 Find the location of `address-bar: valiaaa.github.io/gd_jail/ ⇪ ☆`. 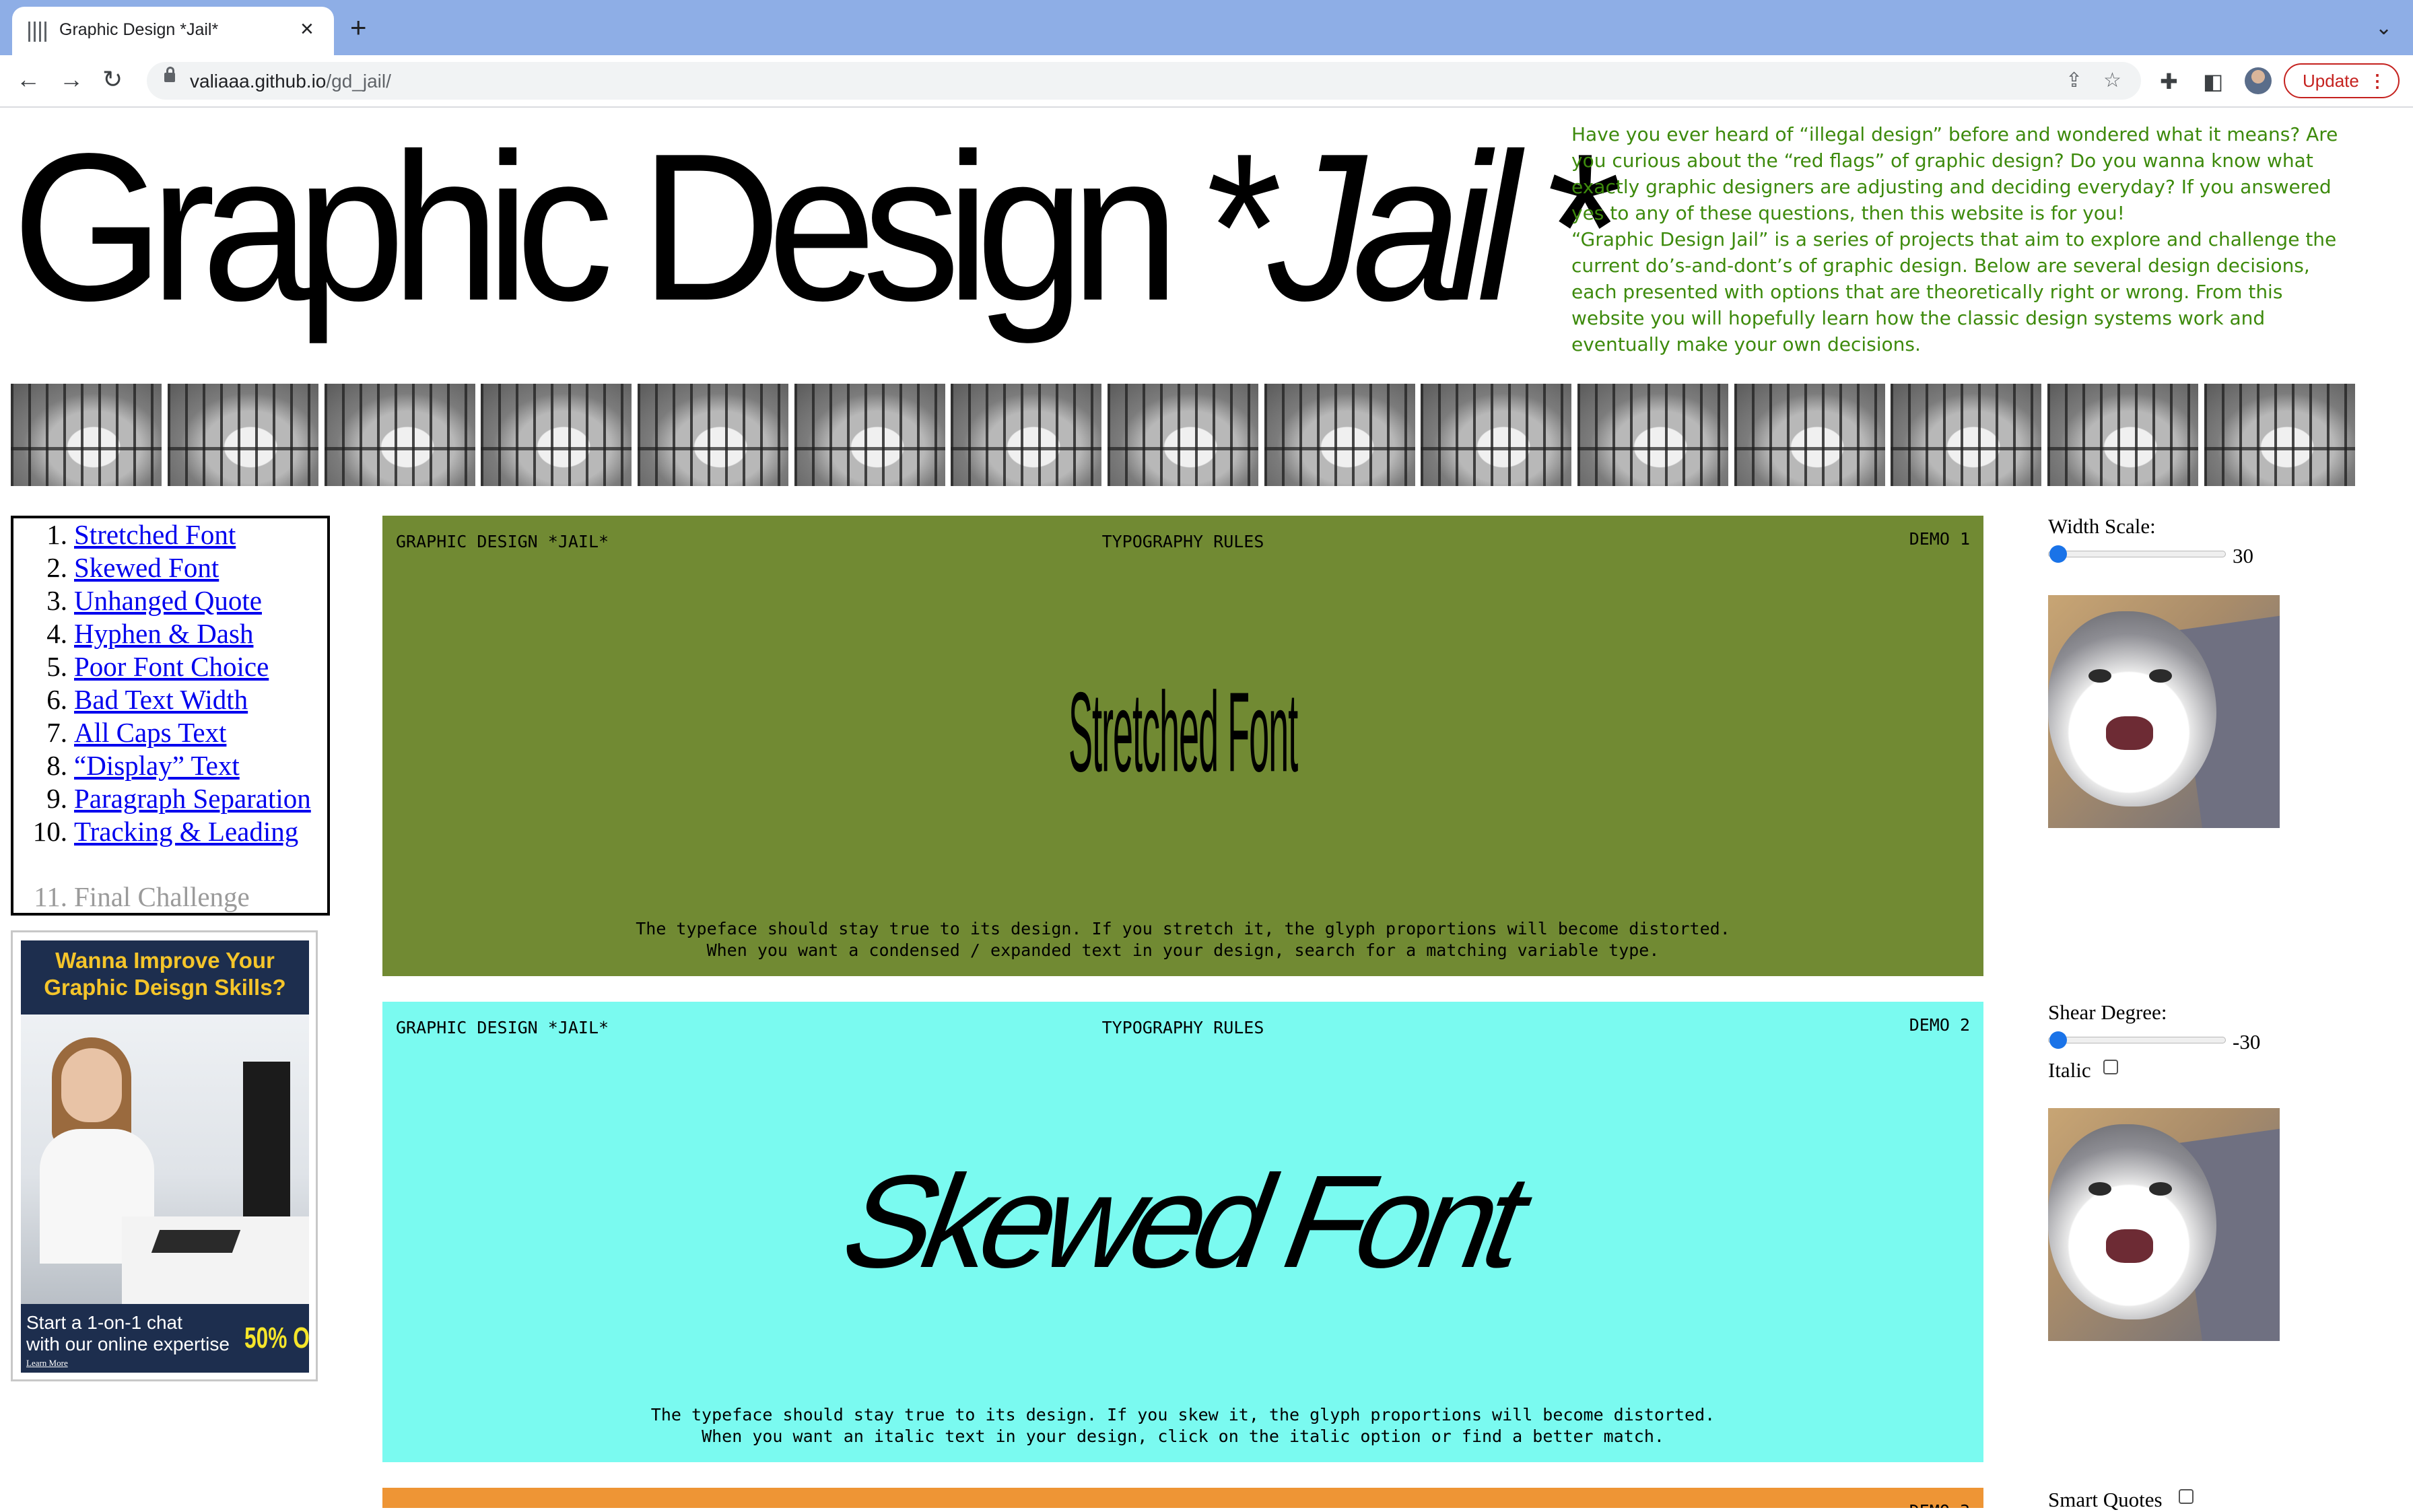

address-bar: valiaaa.github.io/gd_jail/ ⇪ ☆ is located at coordinates (1144, 81).